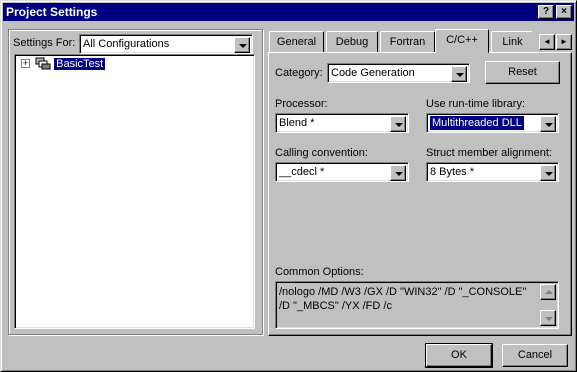 This screenshot has height=372, width=577. I want to click on category-label: Category:, so click(299, 73).